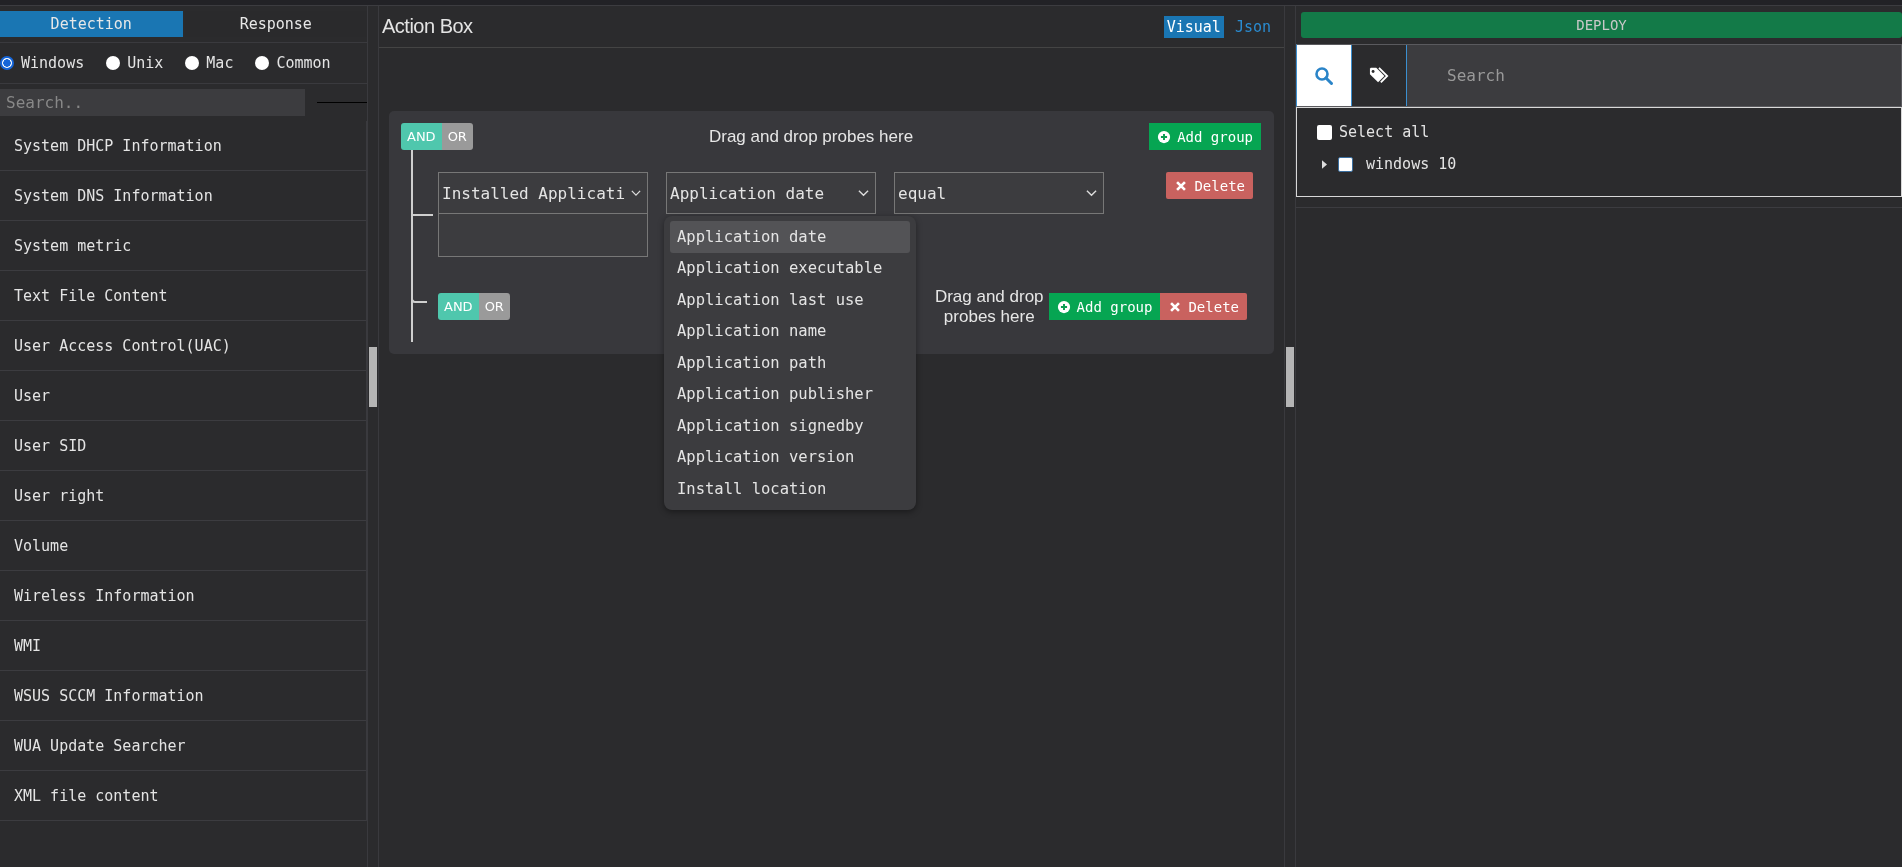  I want to click on select-all-label: Select all, so click(1384, 132).